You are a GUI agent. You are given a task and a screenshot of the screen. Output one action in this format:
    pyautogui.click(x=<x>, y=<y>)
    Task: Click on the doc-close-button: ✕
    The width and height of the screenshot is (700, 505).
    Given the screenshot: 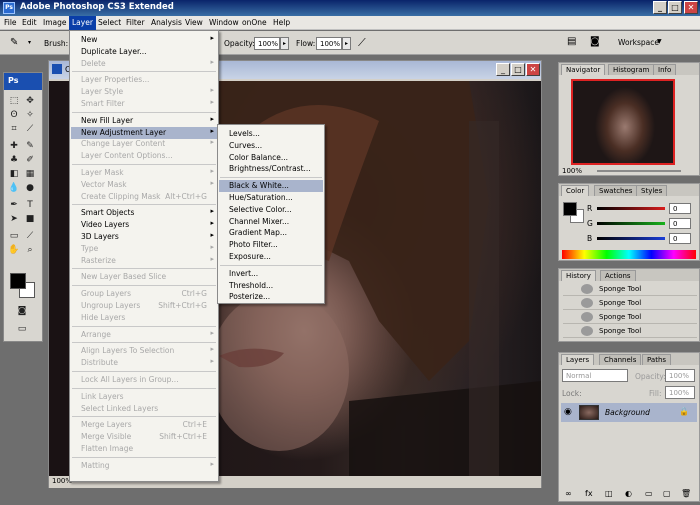 What is the action you would take?
    pyautogui.click(x=533, y=69)
    